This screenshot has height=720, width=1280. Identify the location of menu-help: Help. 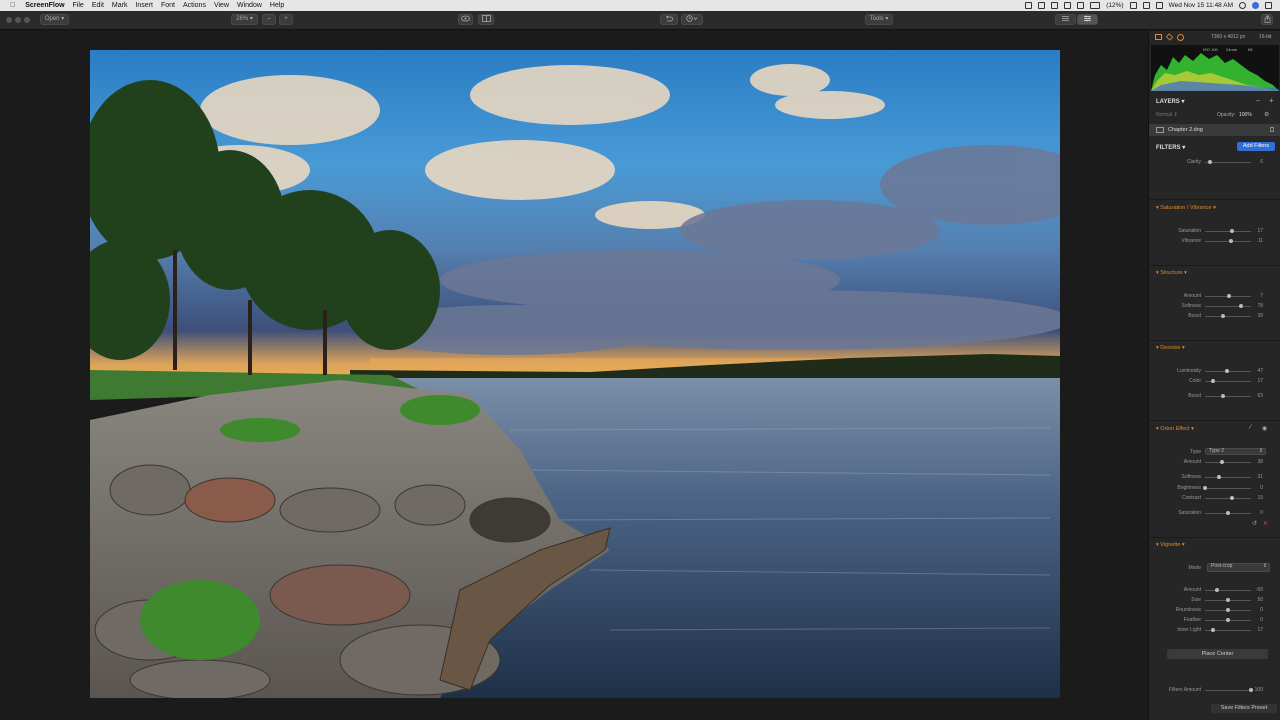
(277, 5).